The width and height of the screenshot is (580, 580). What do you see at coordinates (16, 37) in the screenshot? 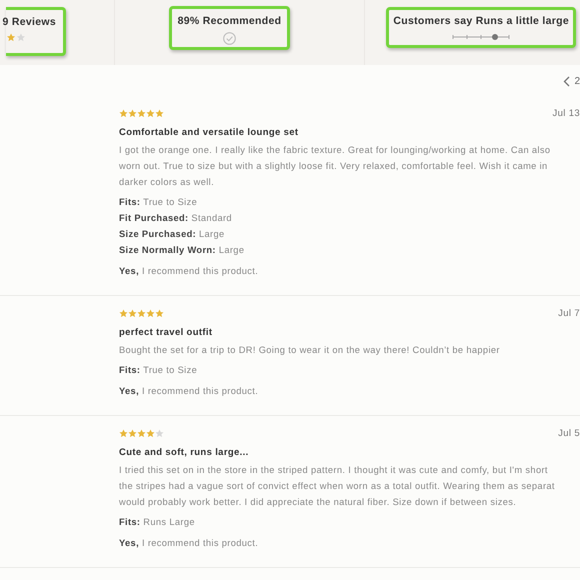
I see `star-rating-icon` at bounding box center [16, 37].